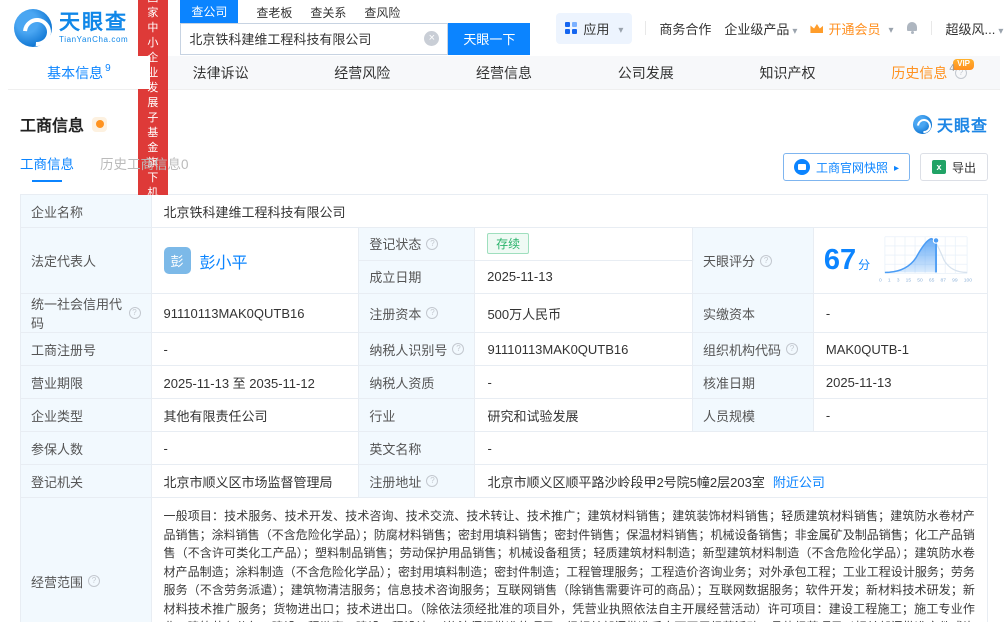 This screenshot has height=622, width=1008. I want to click on taxpayer-qualification-value: -, so click(584, 382).